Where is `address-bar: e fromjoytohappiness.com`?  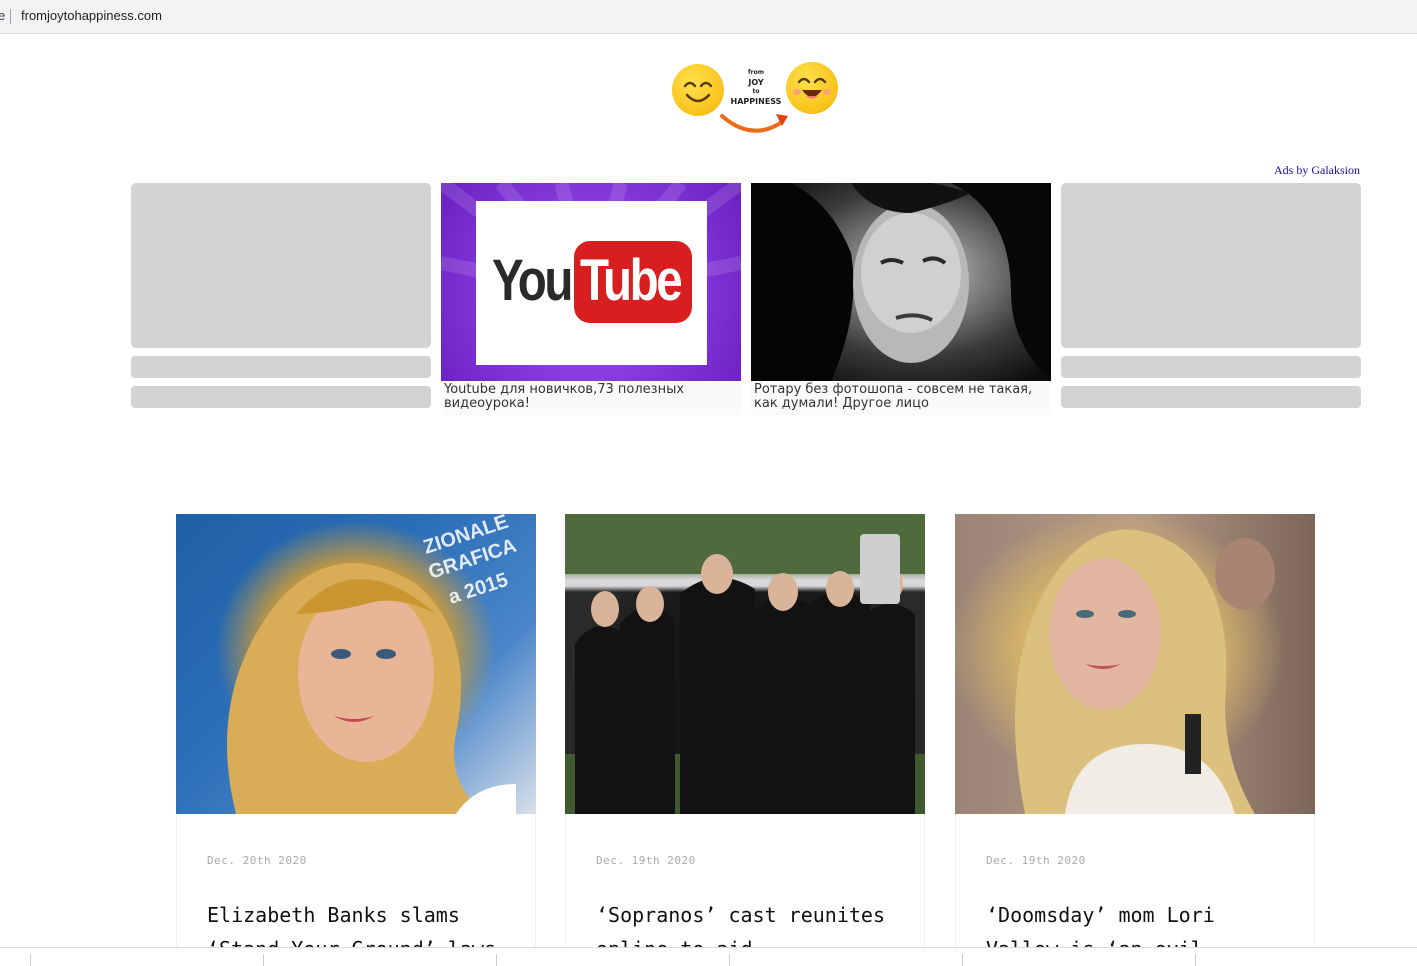
address-bar: e fromjoytohappiness.com is located at coordinates (708, 17).